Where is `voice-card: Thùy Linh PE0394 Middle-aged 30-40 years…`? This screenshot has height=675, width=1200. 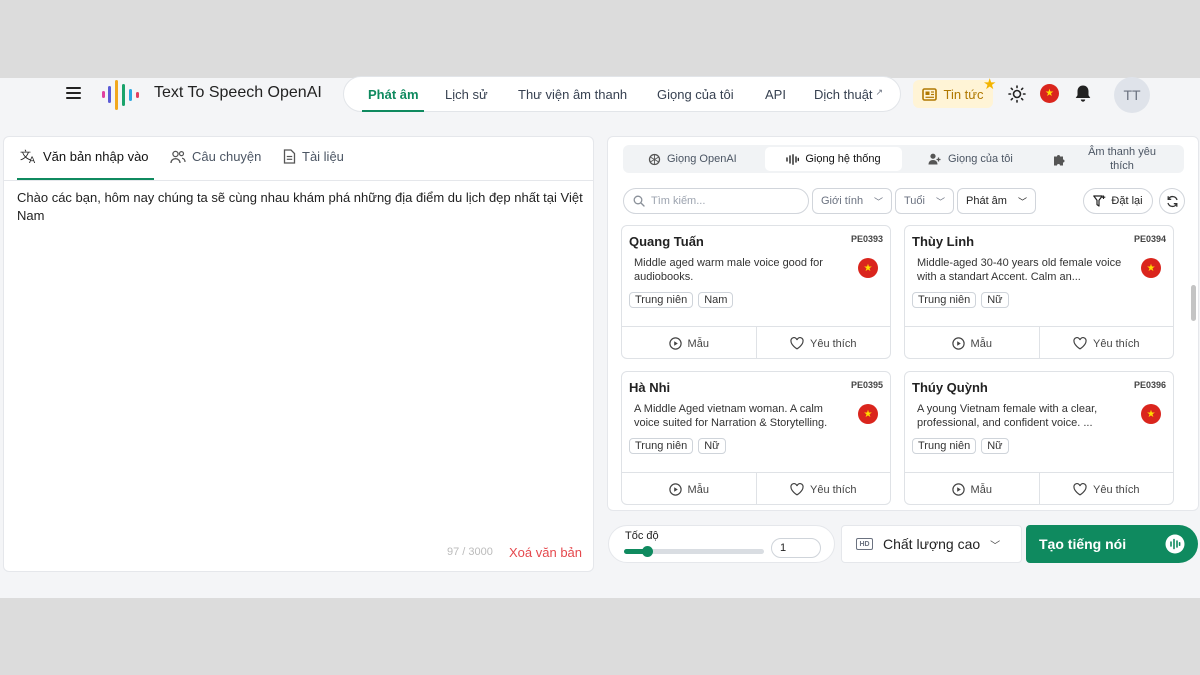 voice-card: Thùy Linh PE0394 Middle-aged 30-40 years… is located at coordinates (1039, 292).